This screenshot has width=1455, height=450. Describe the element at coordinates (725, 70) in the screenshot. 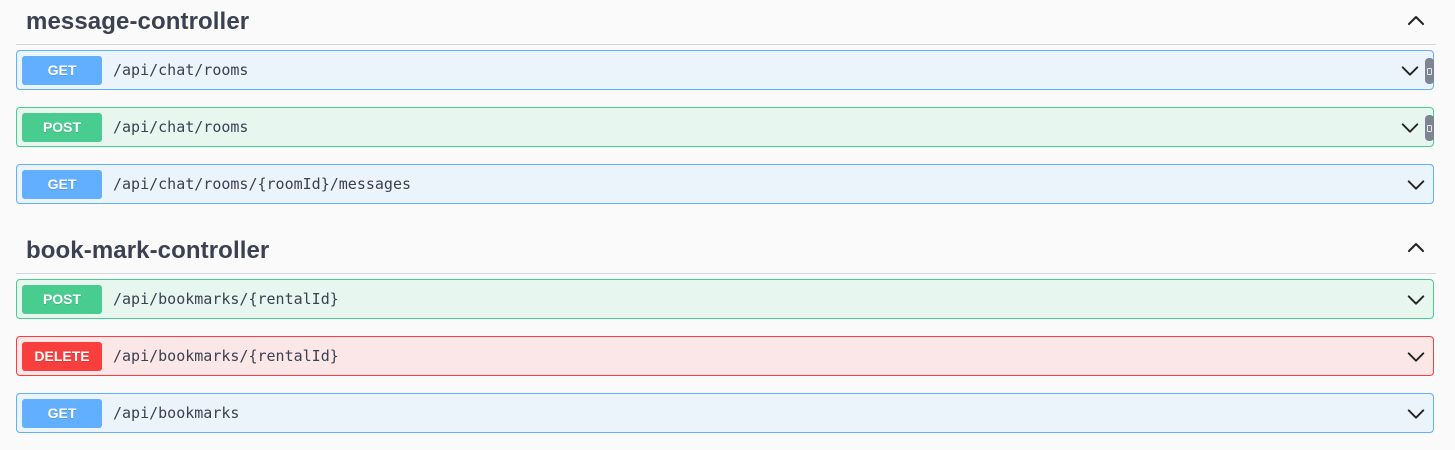

I see `operation-get-chat-rooms: GET /api/chat/rooms` at that location.